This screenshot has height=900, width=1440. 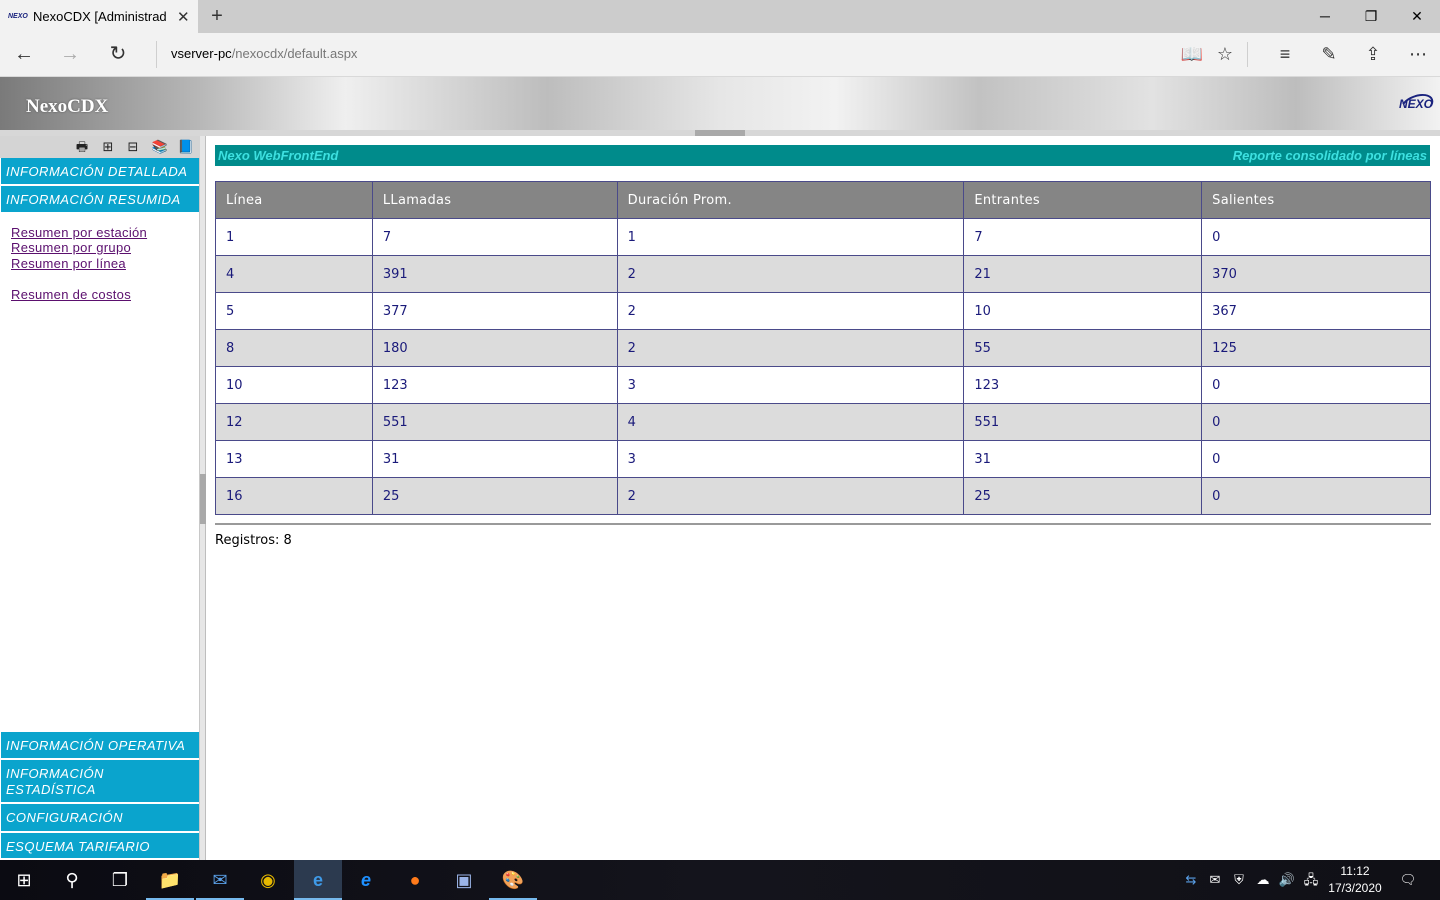 What do you see at coordinates (120, 880) in the screenshot?
I see `task-view-icon: ❐` at bounding box center [120, 880].